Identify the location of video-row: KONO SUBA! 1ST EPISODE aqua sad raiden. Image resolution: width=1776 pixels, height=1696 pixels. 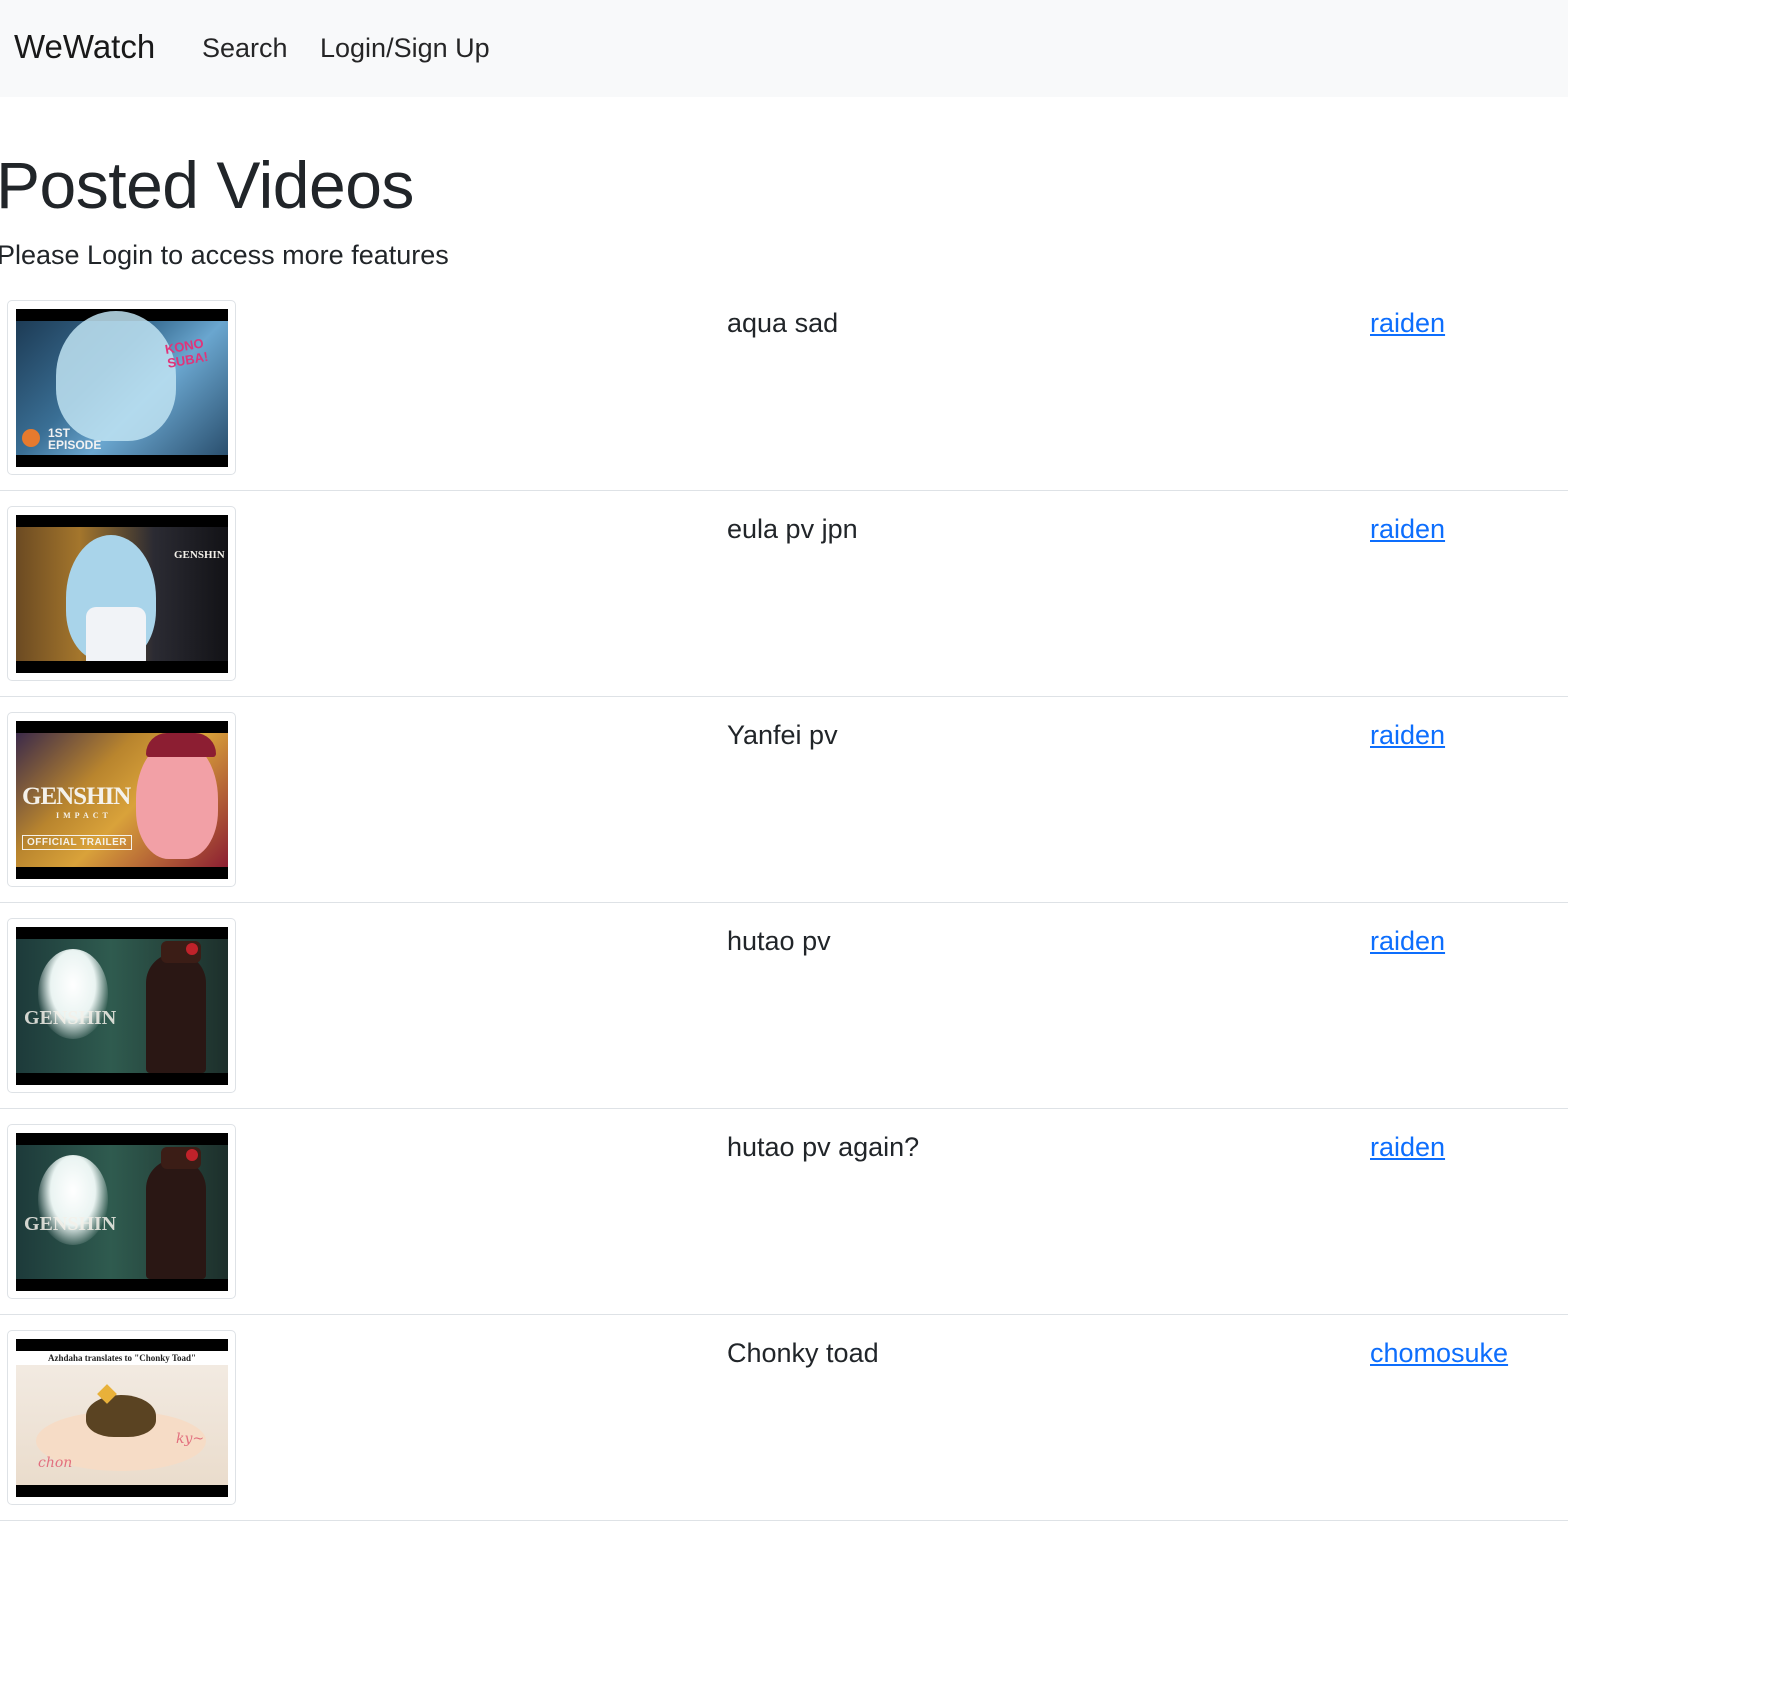
(784, 388).